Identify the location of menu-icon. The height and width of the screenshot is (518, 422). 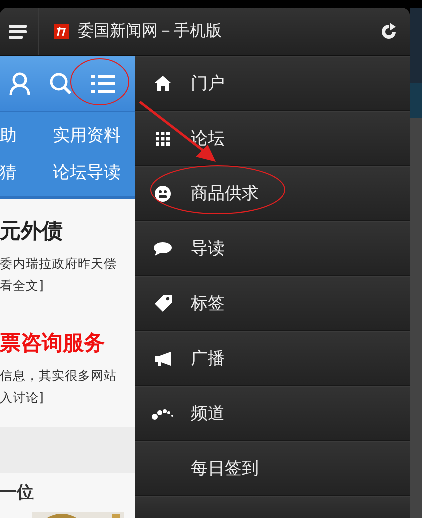
(18, 31).